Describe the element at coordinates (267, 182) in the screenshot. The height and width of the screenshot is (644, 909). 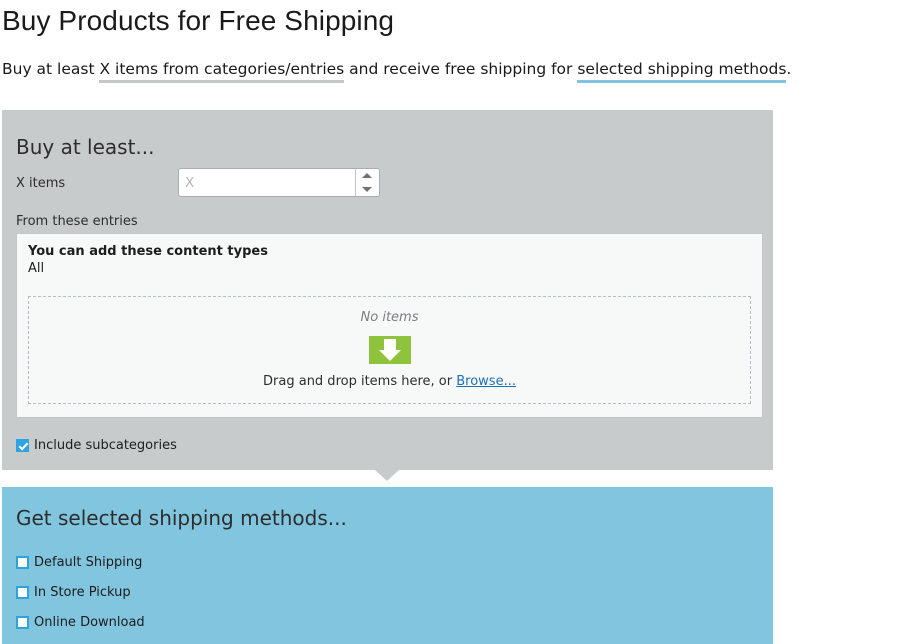
I see `quantity-input` at that location.